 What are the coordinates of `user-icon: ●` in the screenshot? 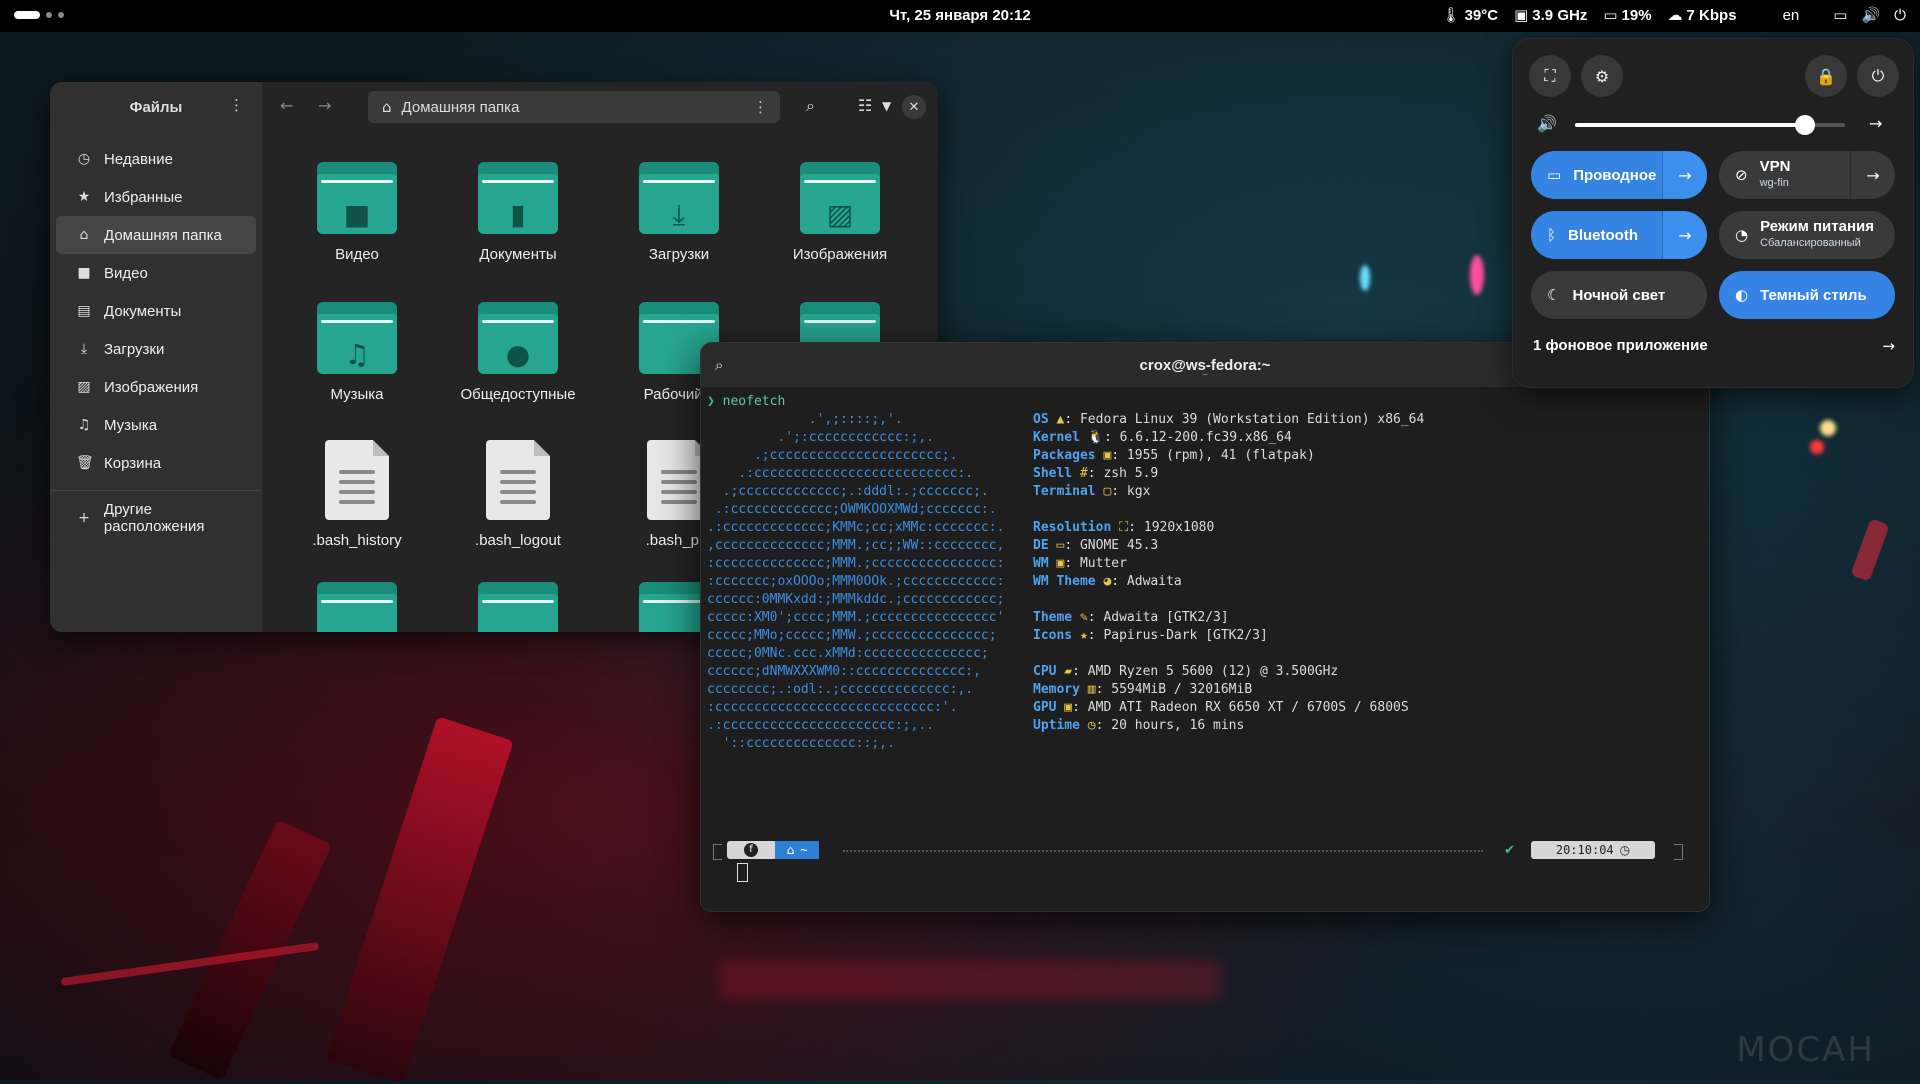 It's located at (518, 354).